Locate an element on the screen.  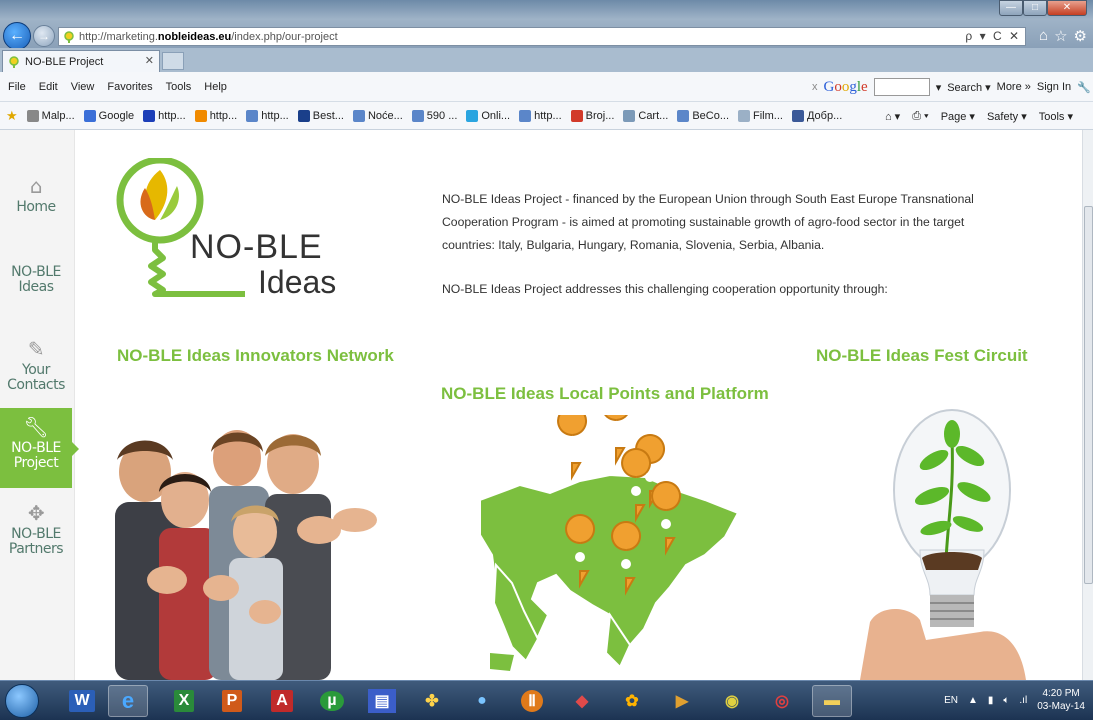
wrench-icon: 🔧︎ is located at coordinates (36, 427).